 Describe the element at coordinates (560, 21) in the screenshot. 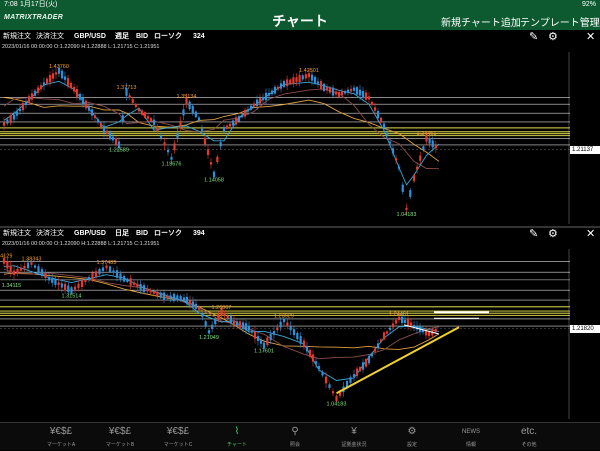

I see `template-manage-button: テンプレート管理` at that location.